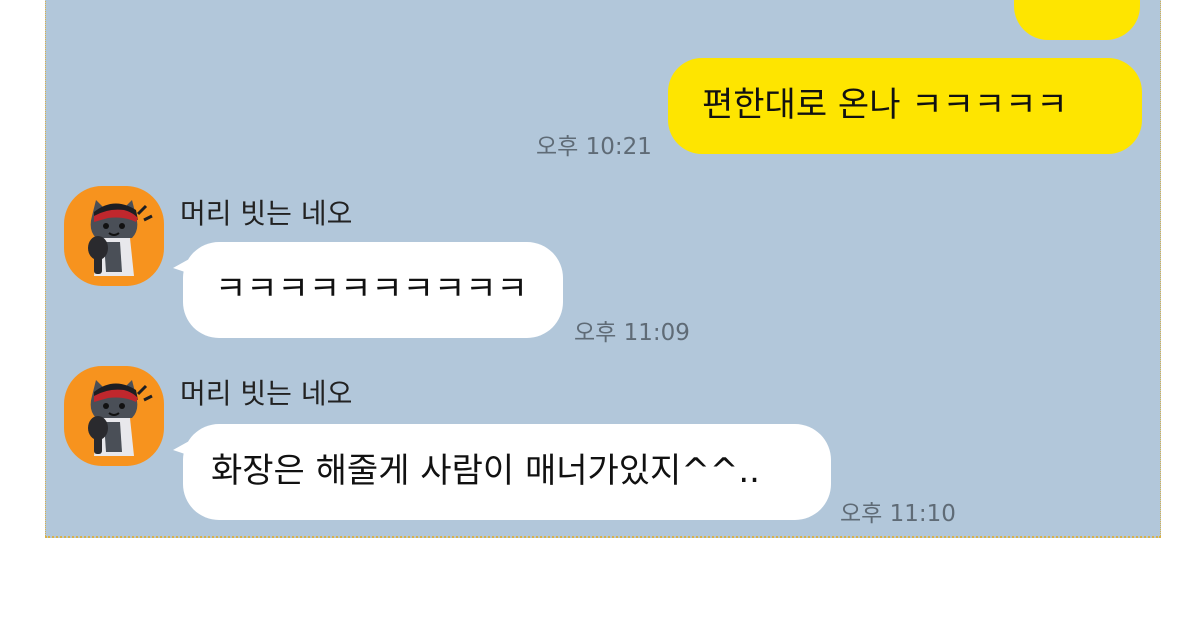 The height and width of the screenshot is (630, 1200). What do you see at coordinates (371, 289) in the screenshot?
I see `message-text: ㅋㅋㅋㅋㅋㅋㅋㅋㅋㅋ` at bounding box center [371, 289].